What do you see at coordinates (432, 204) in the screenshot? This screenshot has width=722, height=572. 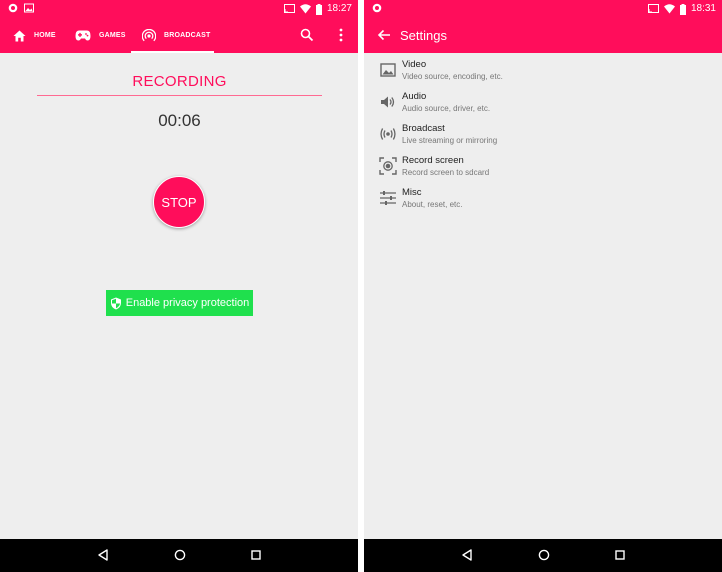 I see `settings-item-subtitle: About, reset, etc.` at bounding box center [432, 204].